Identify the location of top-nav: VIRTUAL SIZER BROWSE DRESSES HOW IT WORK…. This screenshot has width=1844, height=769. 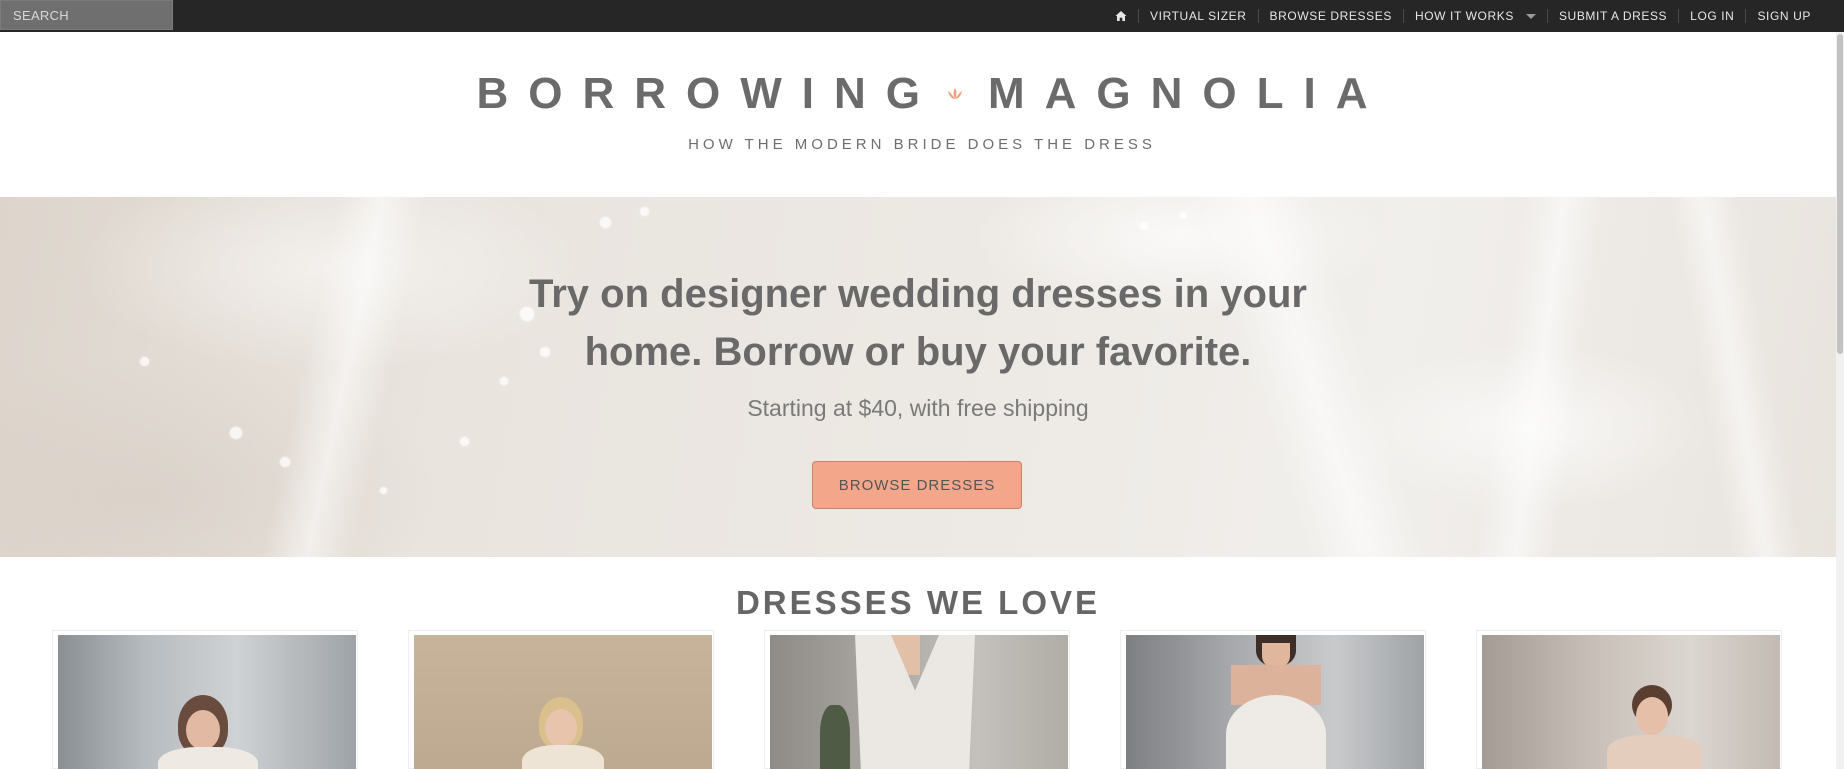
(1463, 16).